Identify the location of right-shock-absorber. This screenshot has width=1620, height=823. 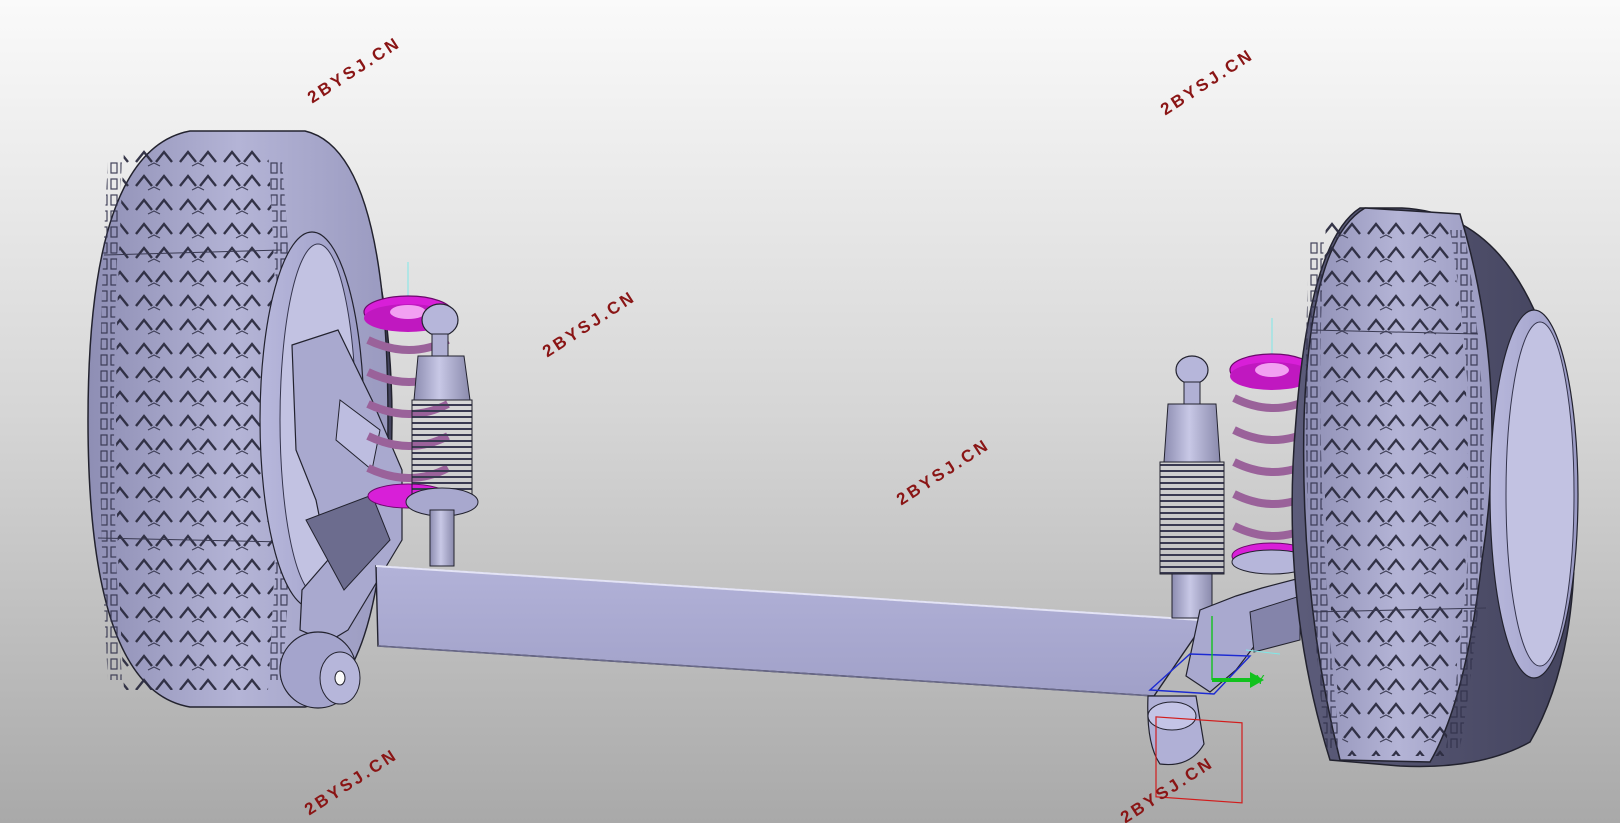
(1192, 487).